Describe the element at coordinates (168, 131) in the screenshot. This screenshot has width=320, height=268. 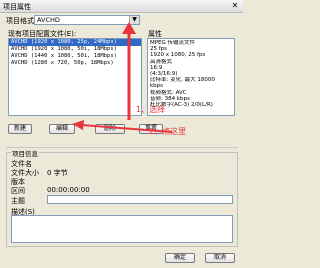
I see `annotation-step2: 2、点这里` at that location.